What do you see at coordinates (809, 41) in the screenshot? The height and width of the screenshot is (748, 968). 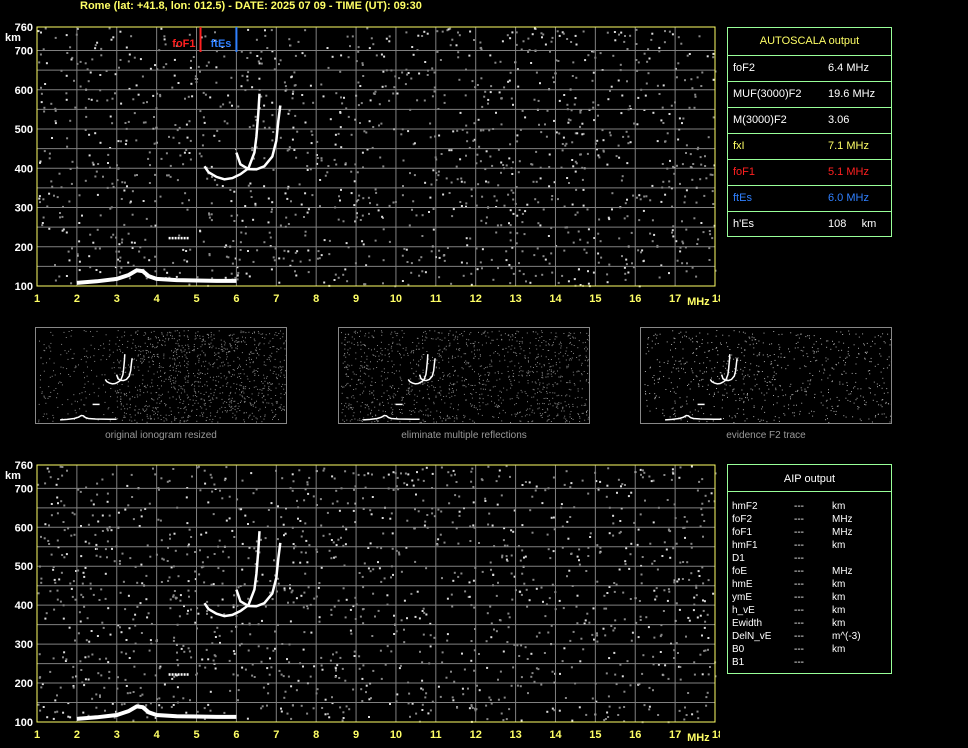 I see `autoscala-title: AUTOSCALA output` at bounding box center [809, 41].